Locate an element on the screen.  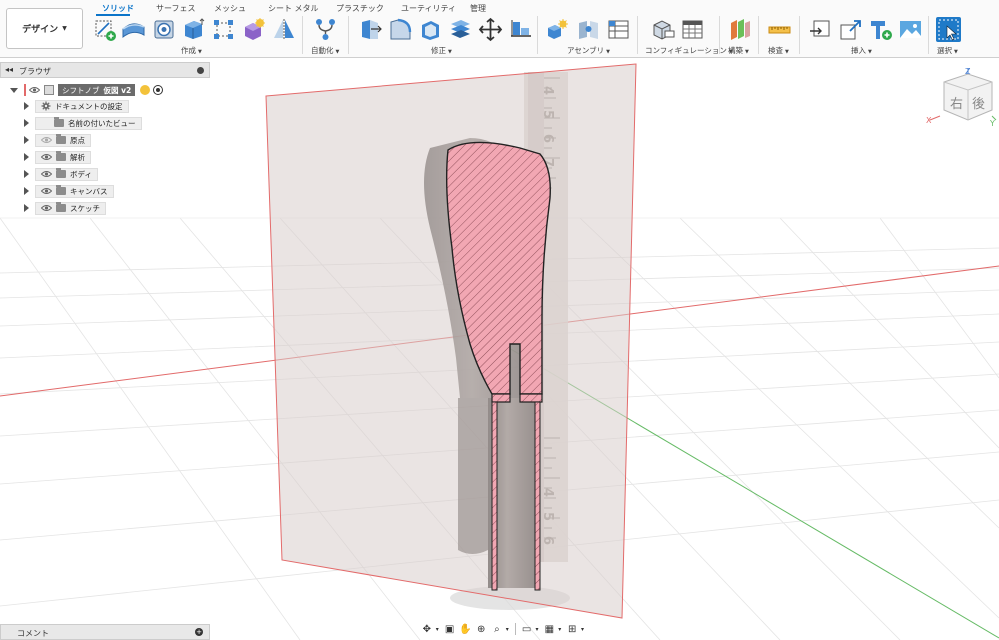
axis-z-label: Z is located at coordinates (968, 71).